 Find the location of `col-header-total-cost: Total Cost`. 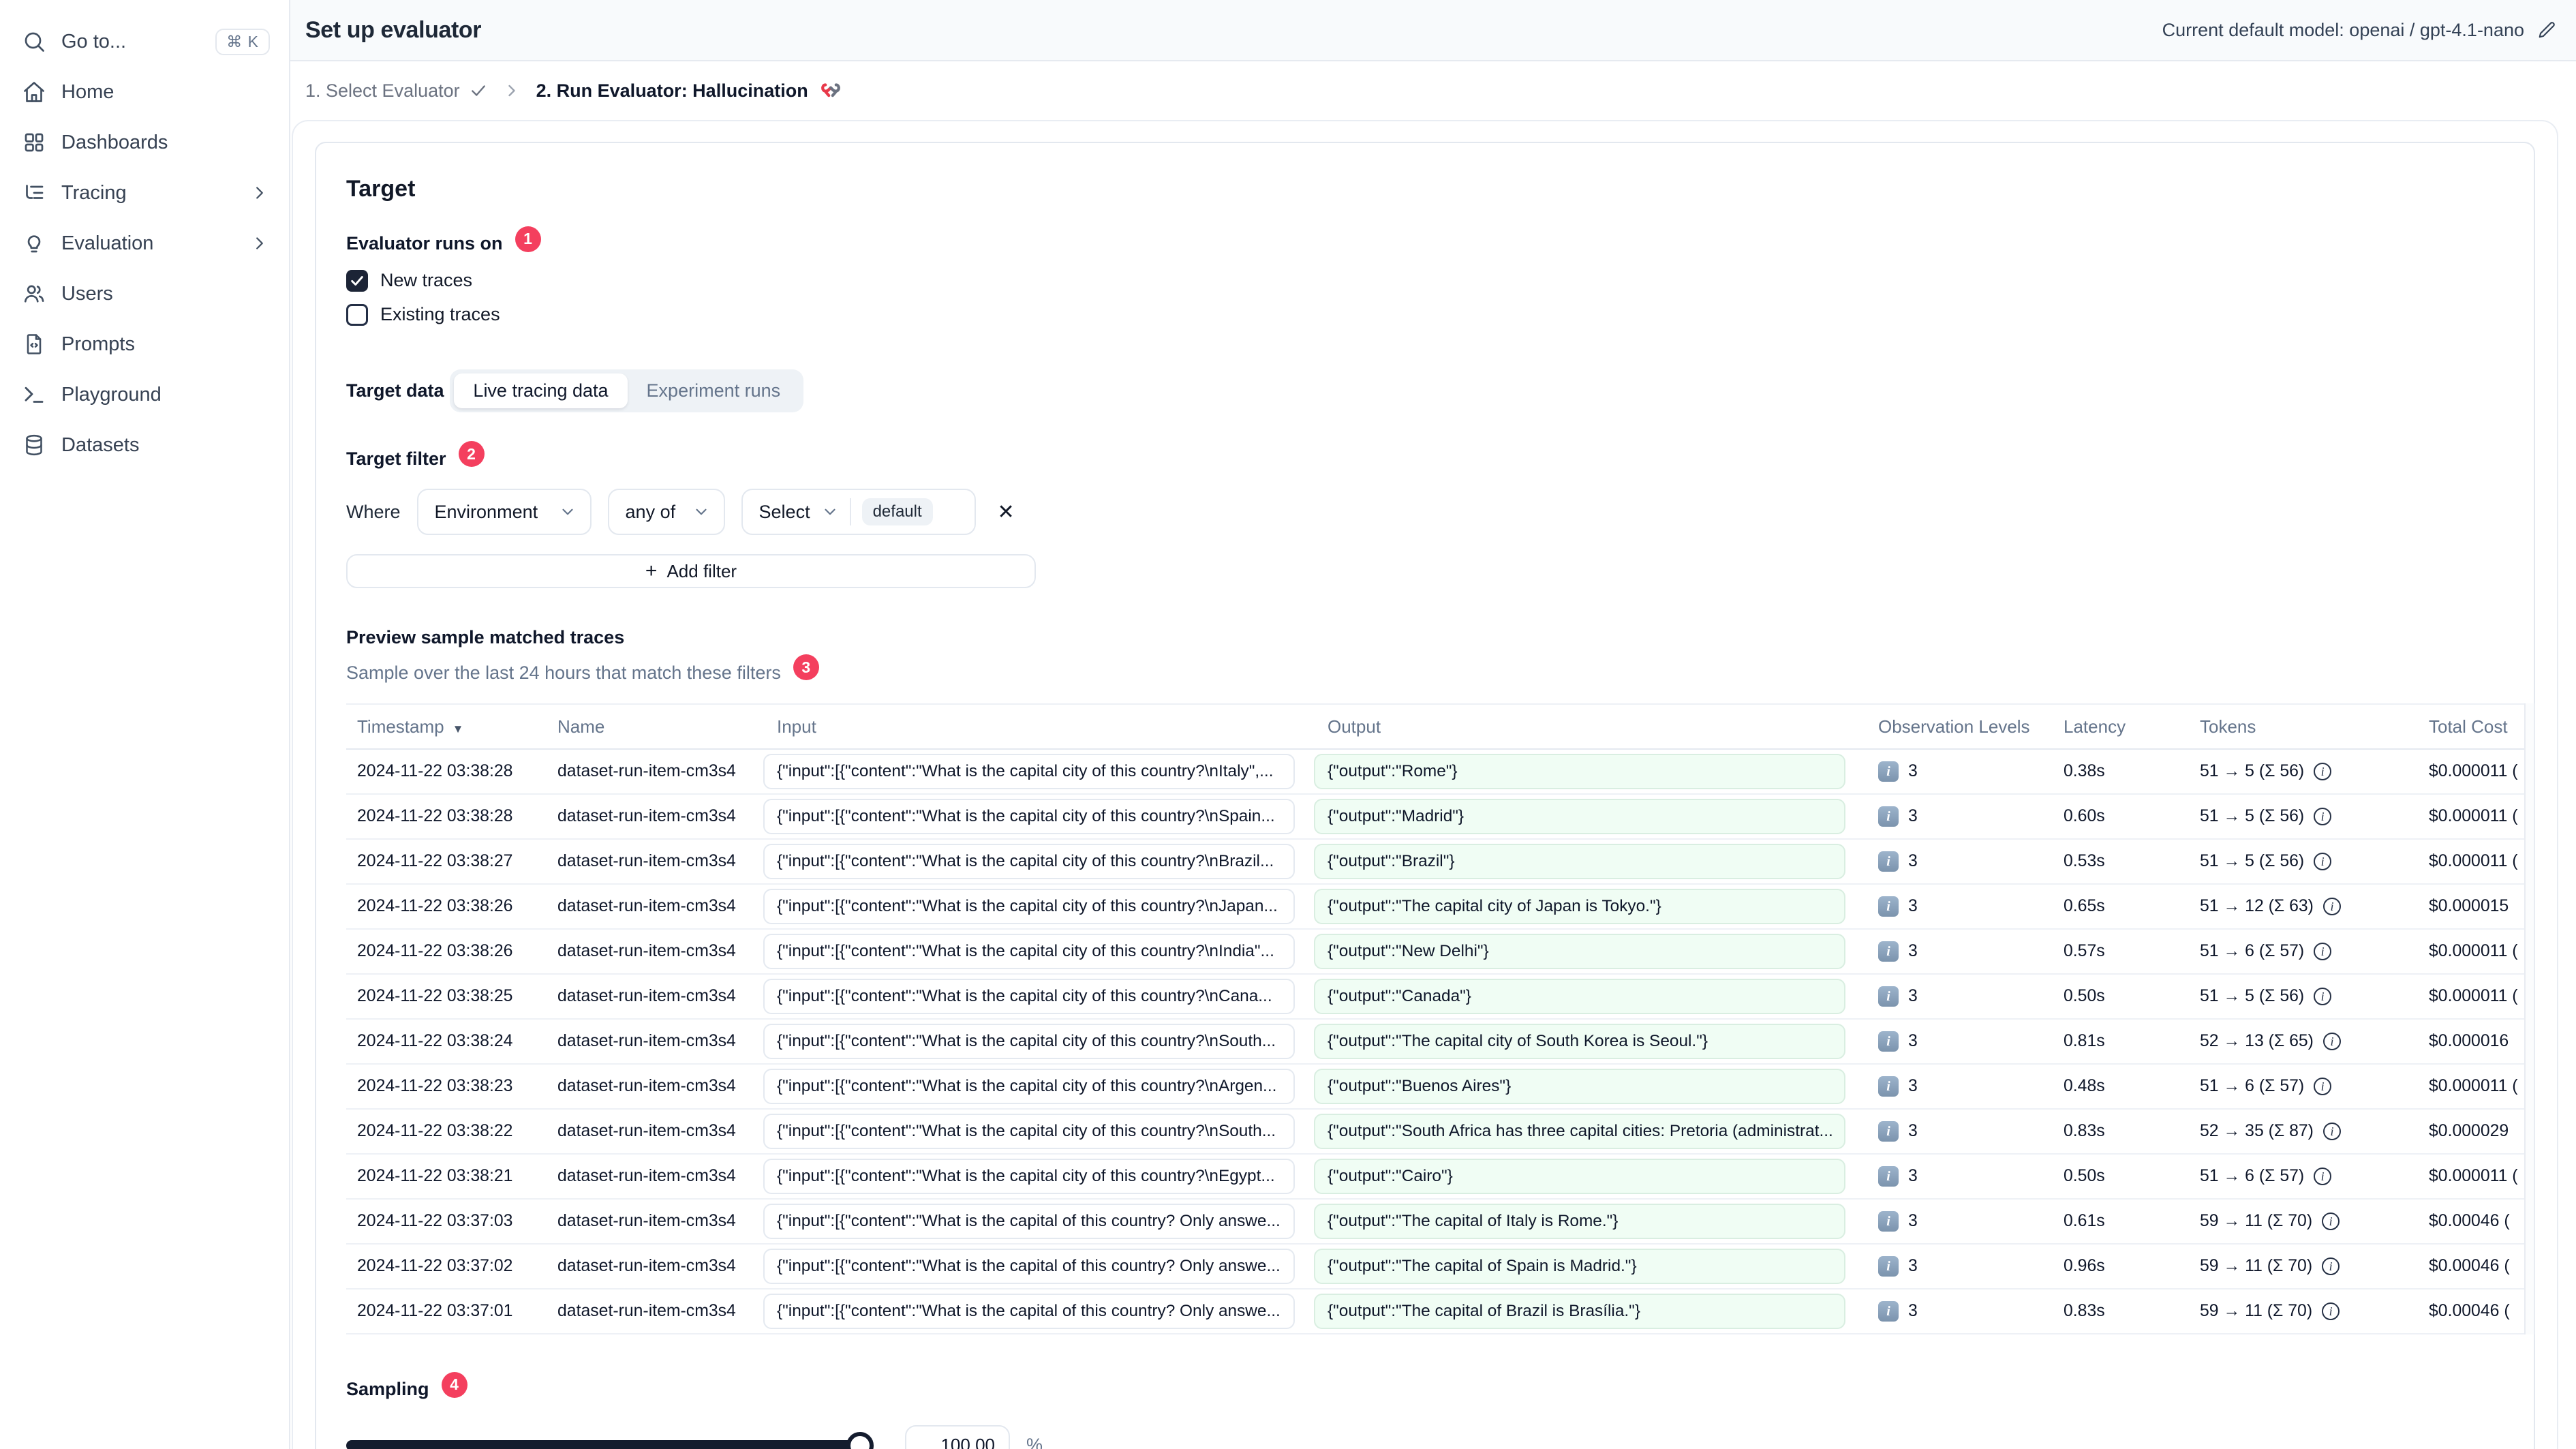

col-header-total-cost: Total Cost is located at coordinates (2476, 726).